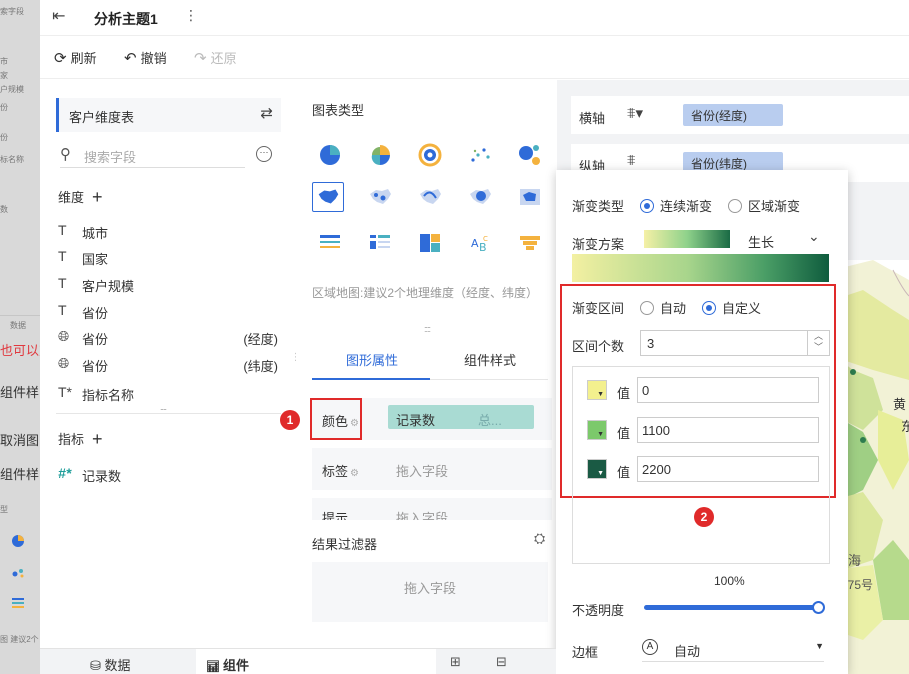 This screenshot has height=674, width=909. What do you see at coordinates (598, 206) in the screenshot?
I see `gradient-type-label: 渐变类型` at bounding box center [598, 206].